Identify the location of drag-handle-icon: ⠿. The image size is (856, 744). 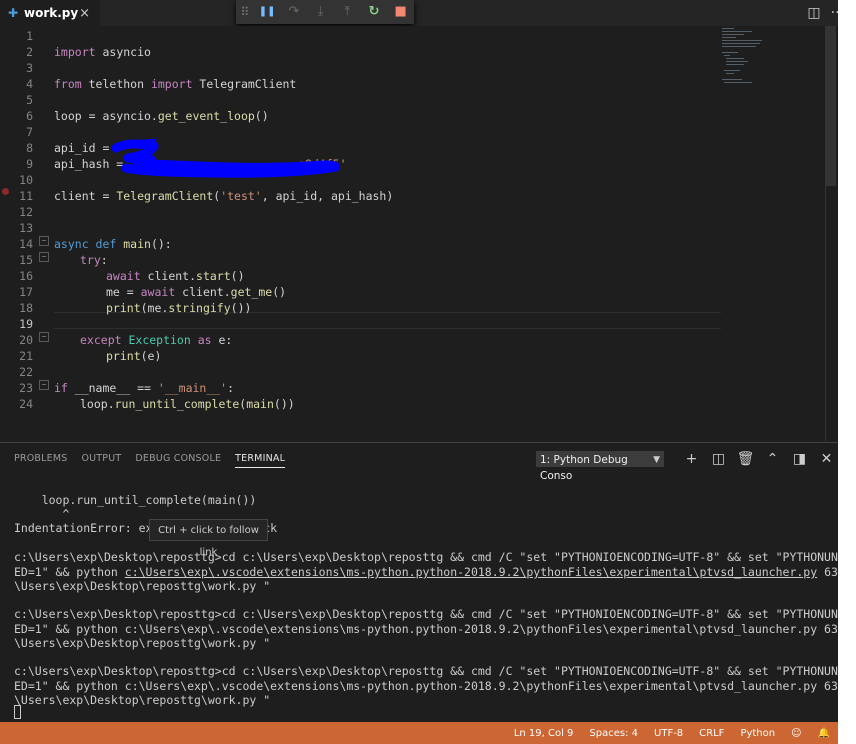
(245, 12).